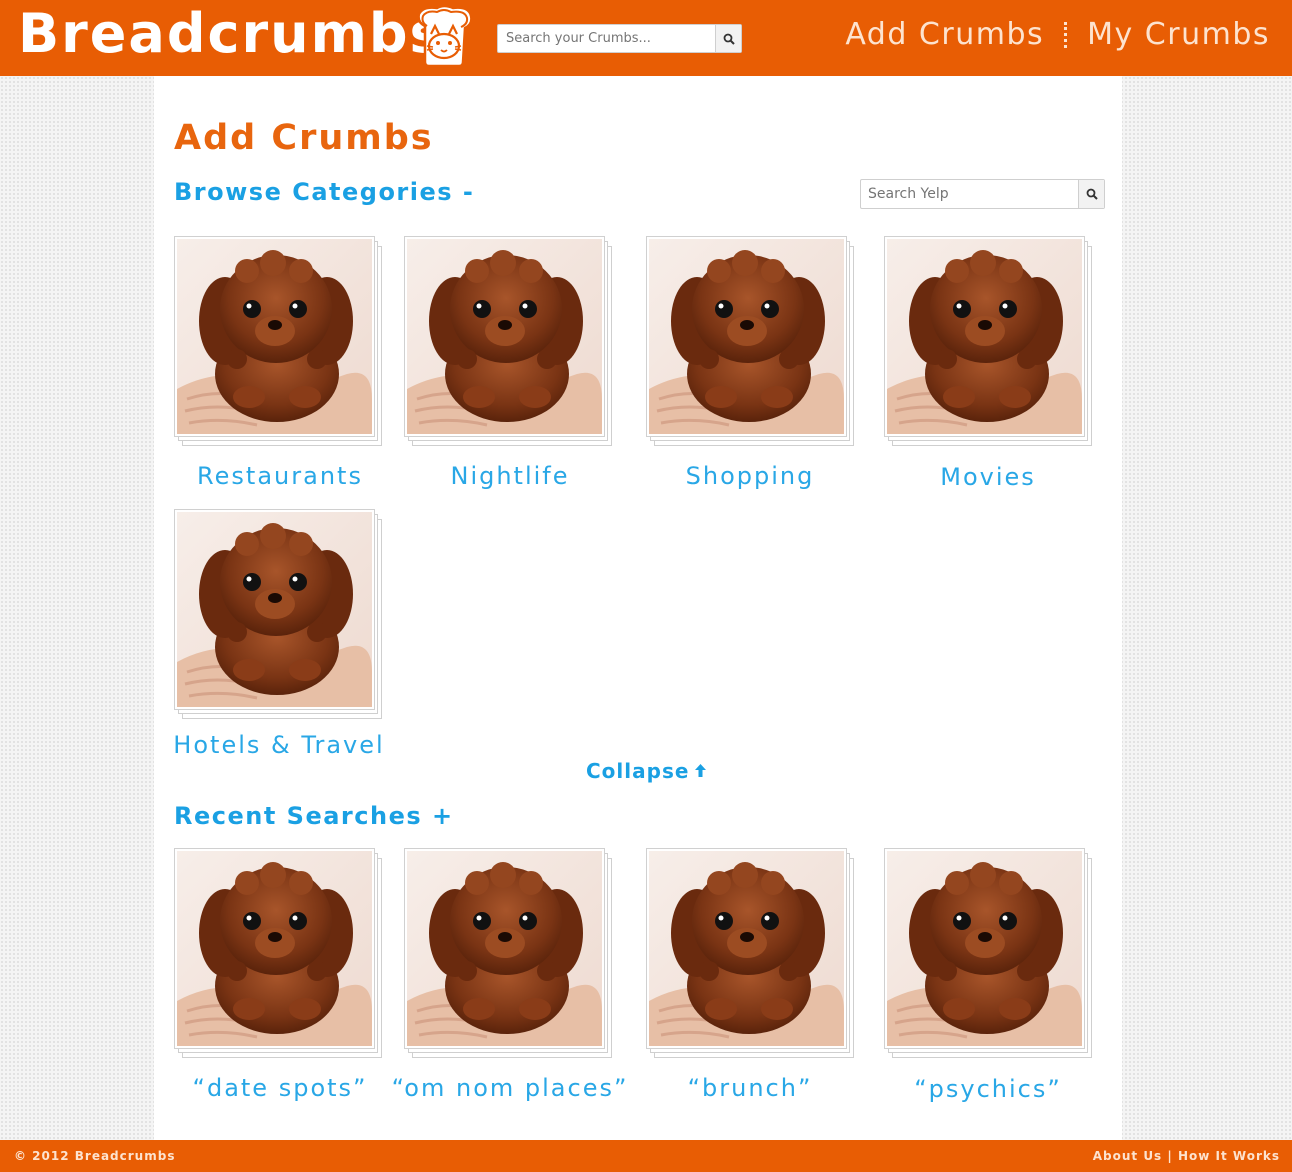 The image size is (1292, 1172). Describe the element at coordinates (510, 1088) in the screenshot. I see `recent-search-label: “om nom places”` at that location.